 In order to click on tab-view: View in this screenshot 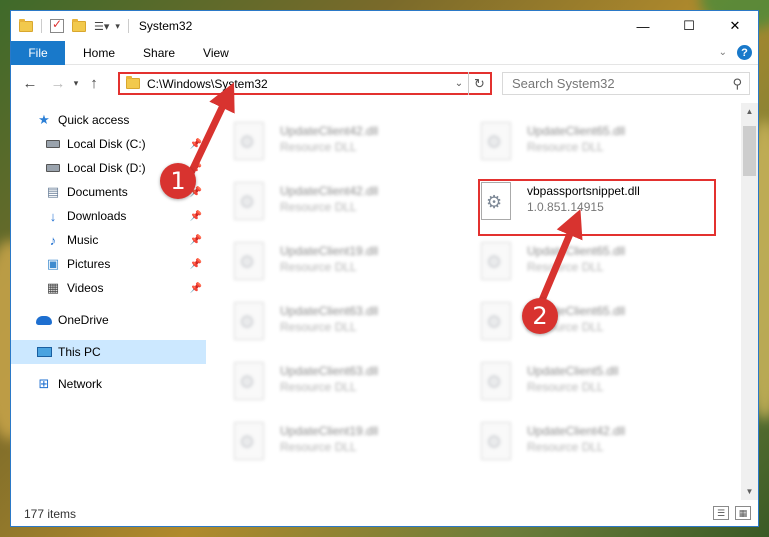, I will do `click(216, 53)`.